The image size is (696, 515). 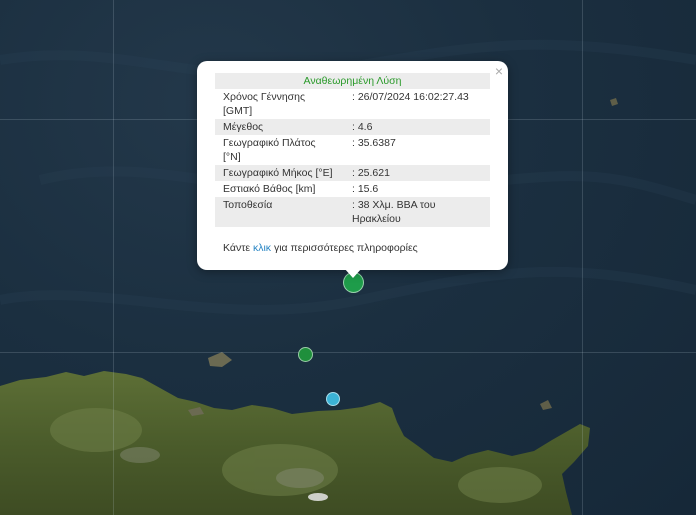 What do you see at coordinates (365, 189) in the screenshot?
I see `depth-value: : 15.6` at bounding box center [365, 189].